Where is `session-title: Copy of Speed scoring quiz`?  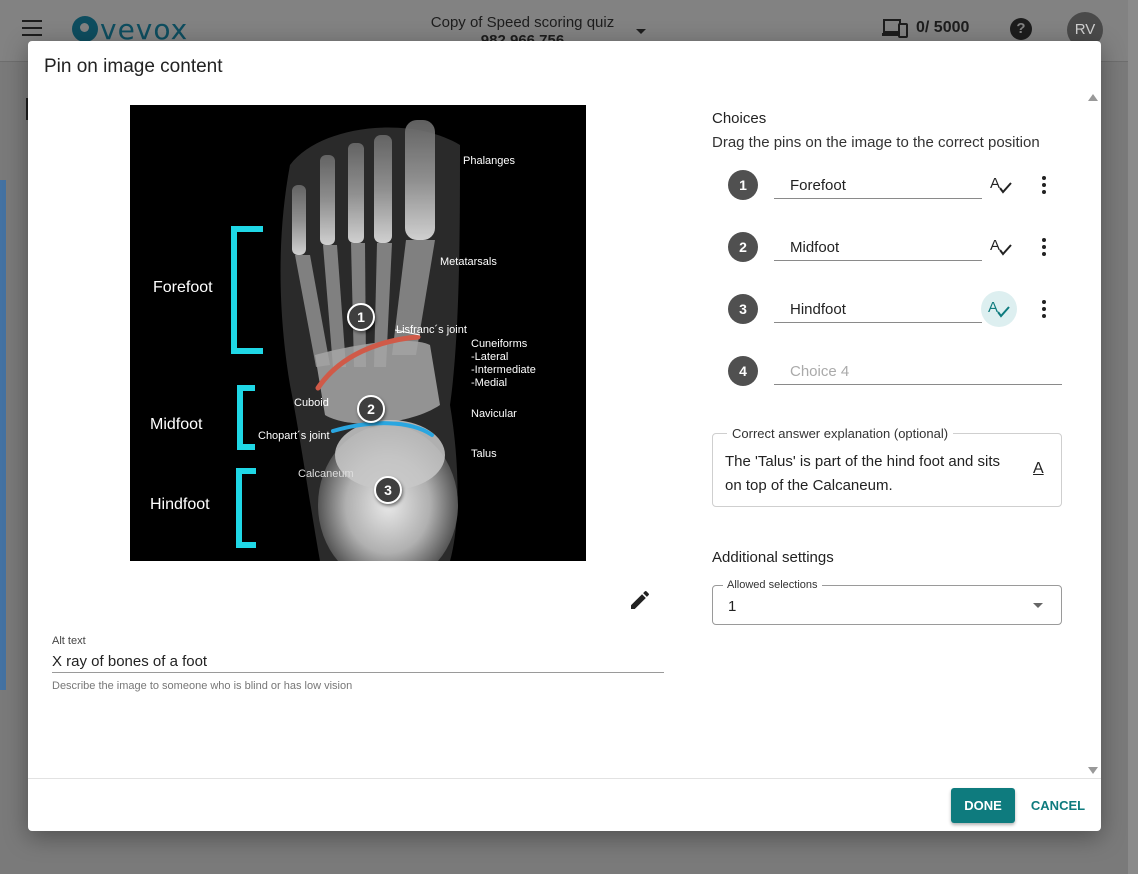 session-title: Copy of Speed scoring quiz is located at coordinates (522, 22).